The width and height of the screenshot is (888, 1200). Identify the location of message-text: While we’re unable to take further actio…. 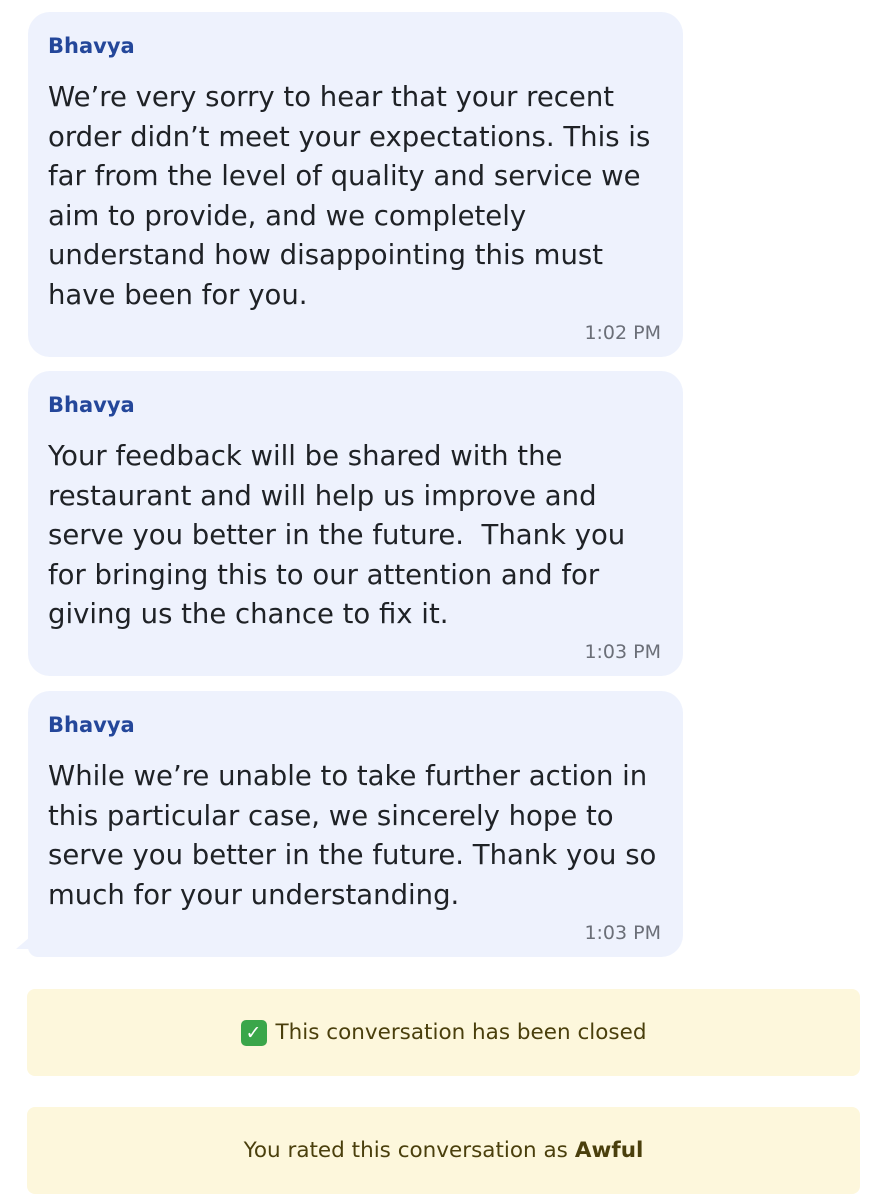
(357, 835).